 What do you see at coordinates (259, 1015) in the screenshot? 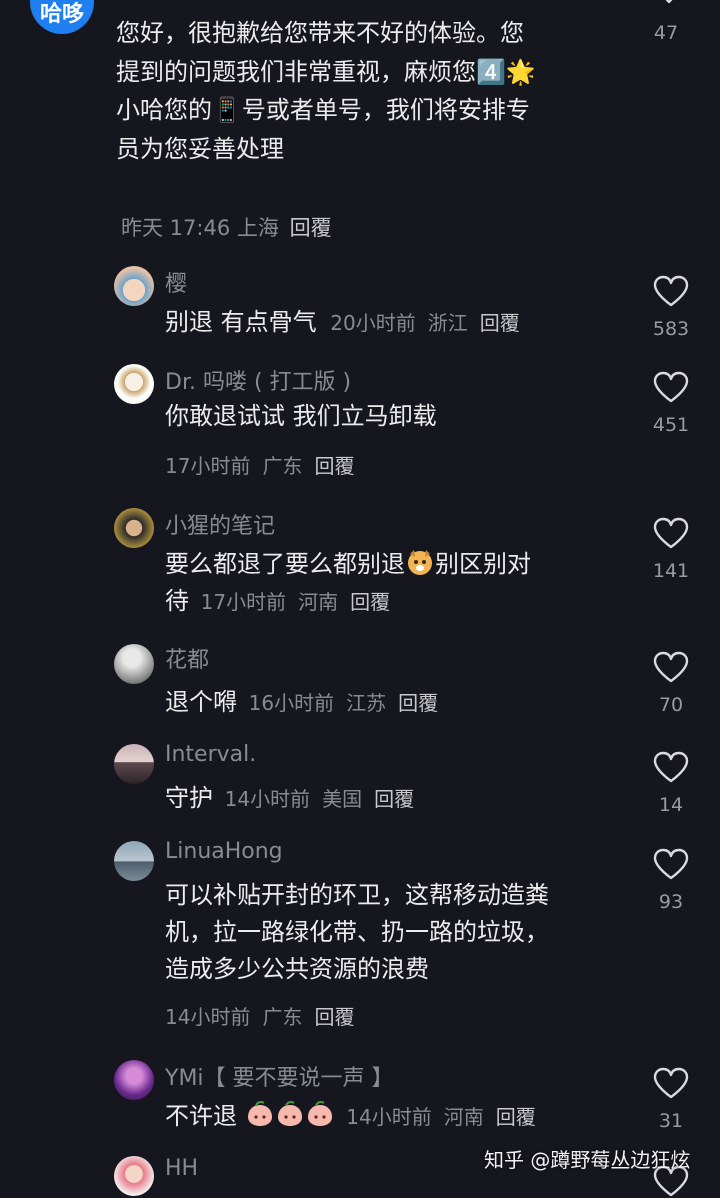
I see `reply-meta: 14小时前 广东 回覆` at bounding box center [259, 1015].